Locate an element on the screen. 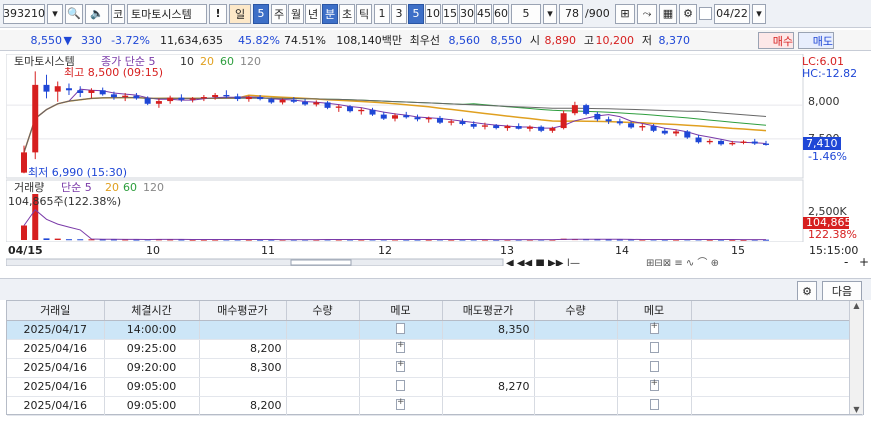 The height and width of the screenshot is (421, 871). next-button: 다음 is located at coordinates (842, 291).